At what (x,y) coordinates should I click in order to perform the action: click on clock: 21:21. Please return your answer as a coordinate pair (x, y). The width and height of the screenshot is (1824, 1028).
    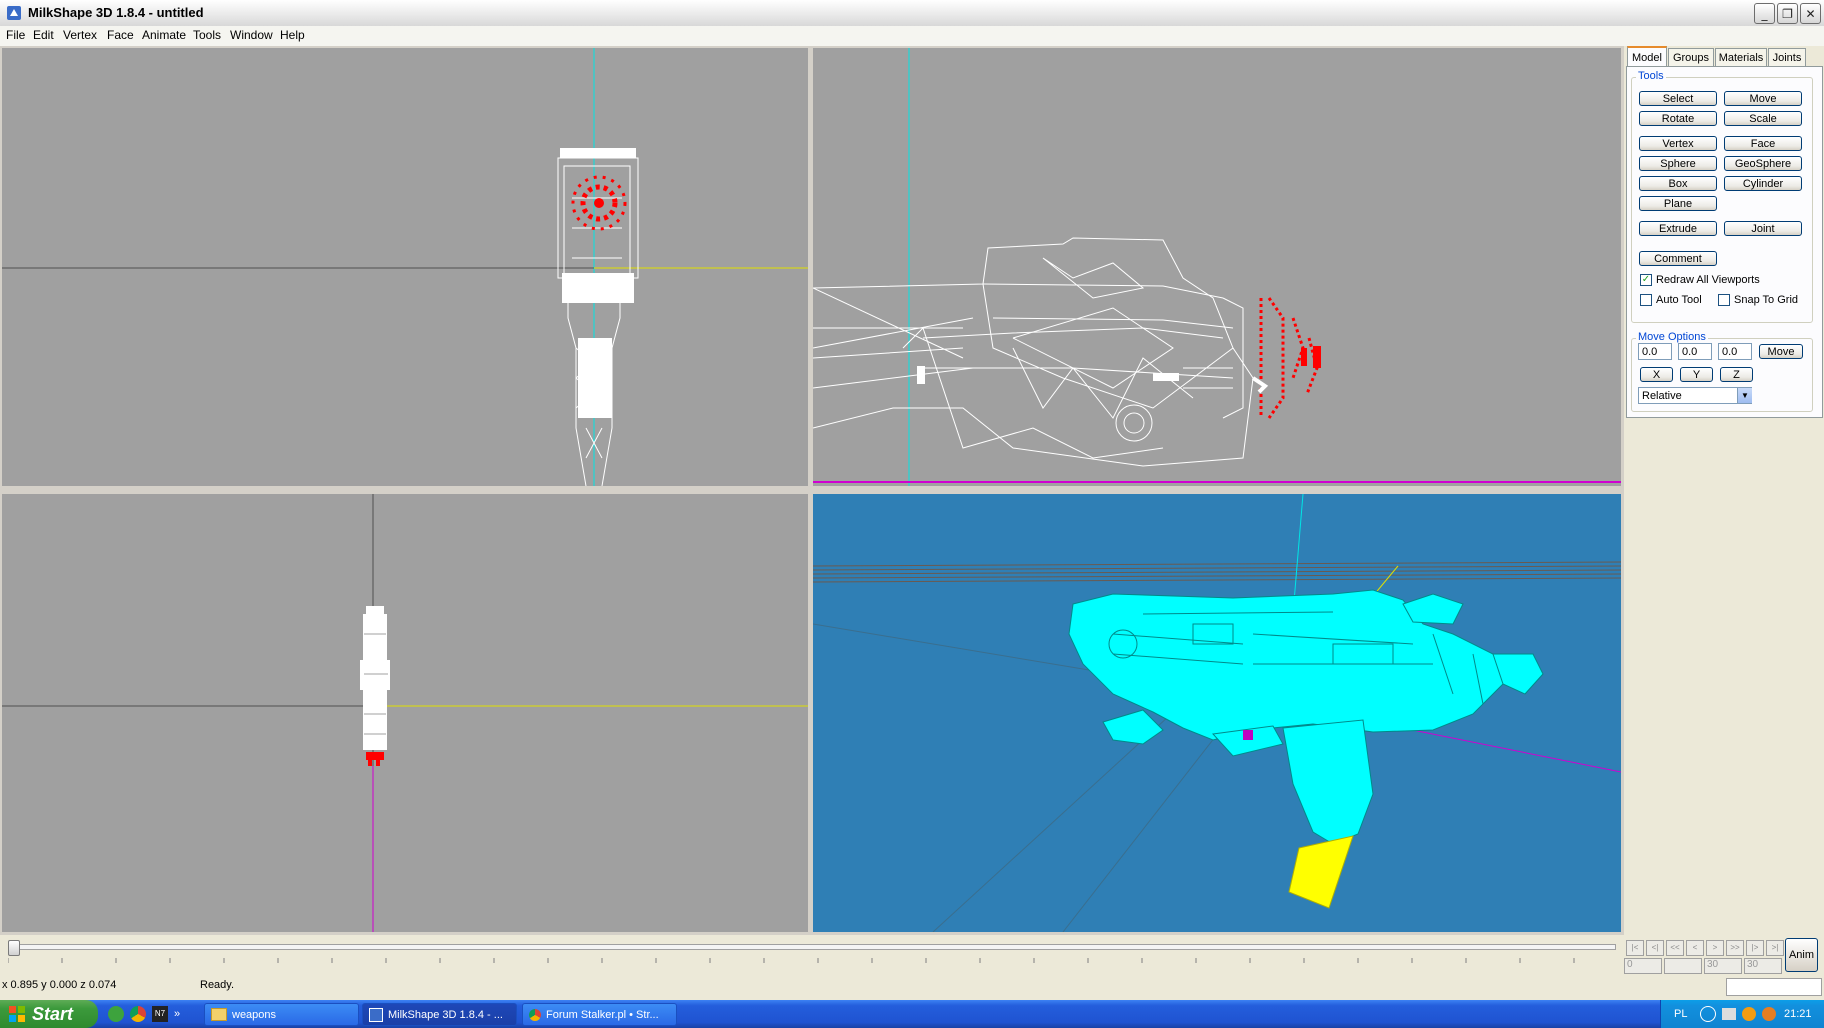
    Looking at the image, I should click on (1798, 1014).